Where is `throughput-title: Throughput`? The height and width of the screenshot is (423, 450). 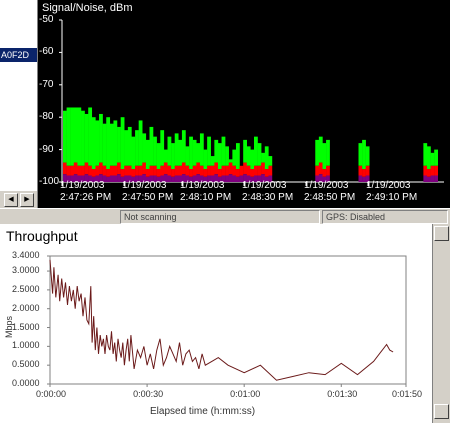 throughput-title: Throughput is located at coordinates (42, 236).